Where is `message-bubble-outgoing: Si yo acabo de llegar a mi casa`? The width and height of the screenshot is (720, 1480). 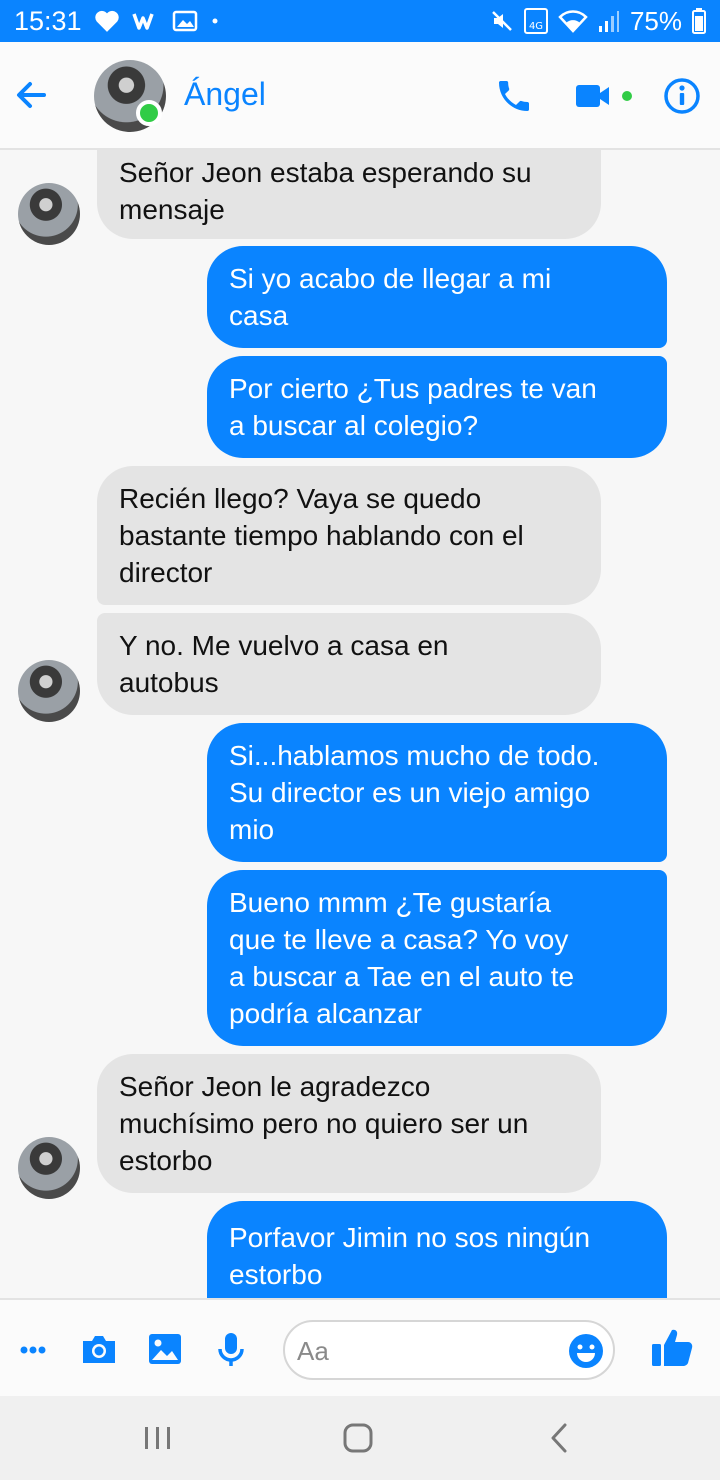
message-bubble-outgoing: Si yo acabo de llegar a mi casa is located at coordinates (437, 297).